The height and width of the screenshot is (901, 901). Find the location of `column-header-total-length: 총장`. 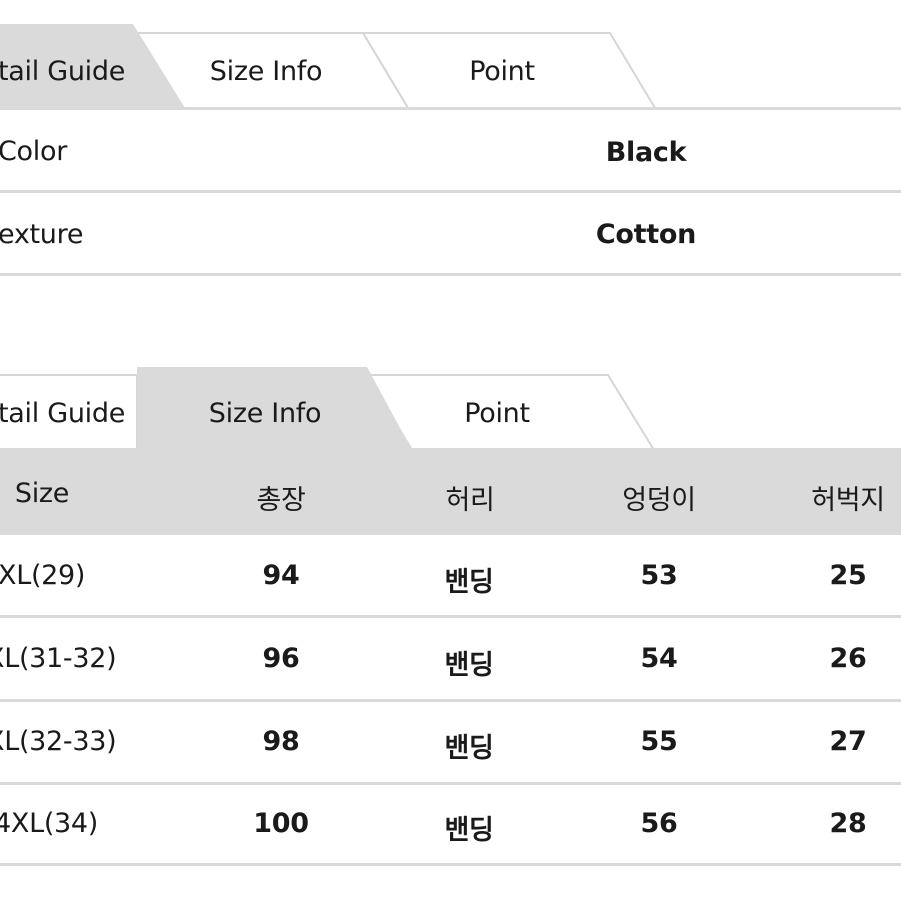

column-header-total-length: 총장 is located at coordinates (281, 500).